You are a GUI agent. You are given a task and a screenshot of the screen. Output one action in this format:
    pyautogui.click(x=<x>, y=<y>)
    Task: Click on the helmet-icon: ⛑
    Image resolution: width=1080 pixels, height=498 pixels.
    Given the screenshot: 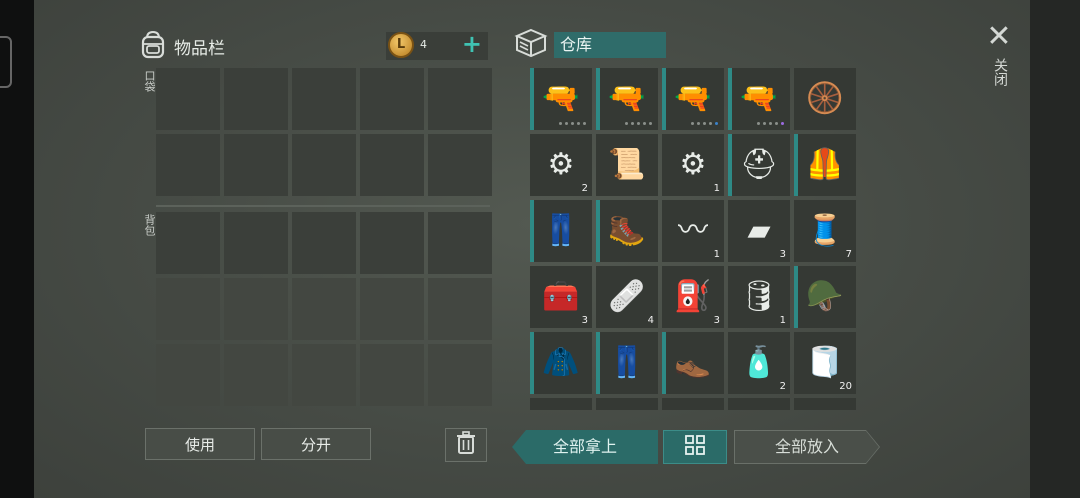 What is the action you would take?
    pyautogui.click(x=759, y=164)
    